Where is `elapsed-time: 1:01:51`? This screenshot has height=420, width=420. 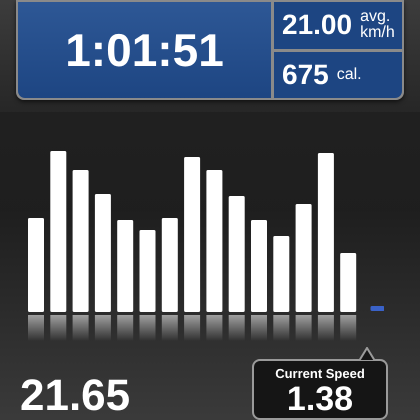
elapsed-time: 1:01:51 is located at coordinates (144, 50).